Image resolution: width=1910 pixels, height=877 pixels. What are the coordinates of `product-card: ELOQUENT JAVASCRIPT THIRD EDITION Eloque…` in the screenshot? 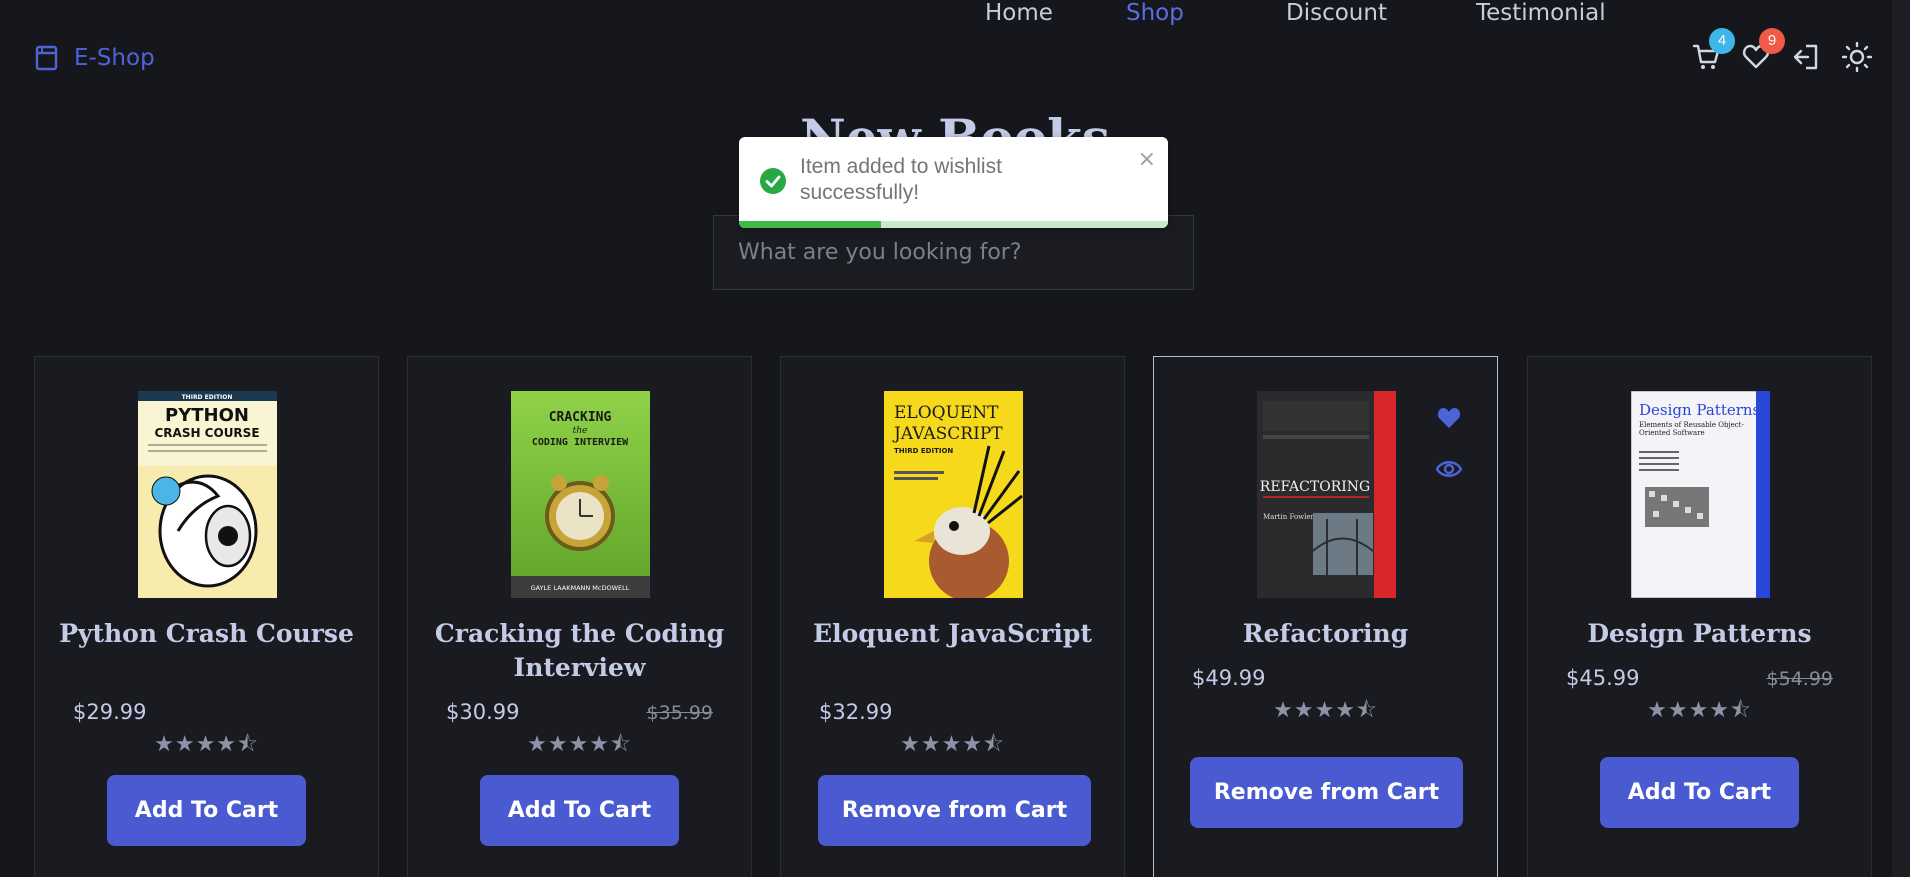 It's located at (952, 616).